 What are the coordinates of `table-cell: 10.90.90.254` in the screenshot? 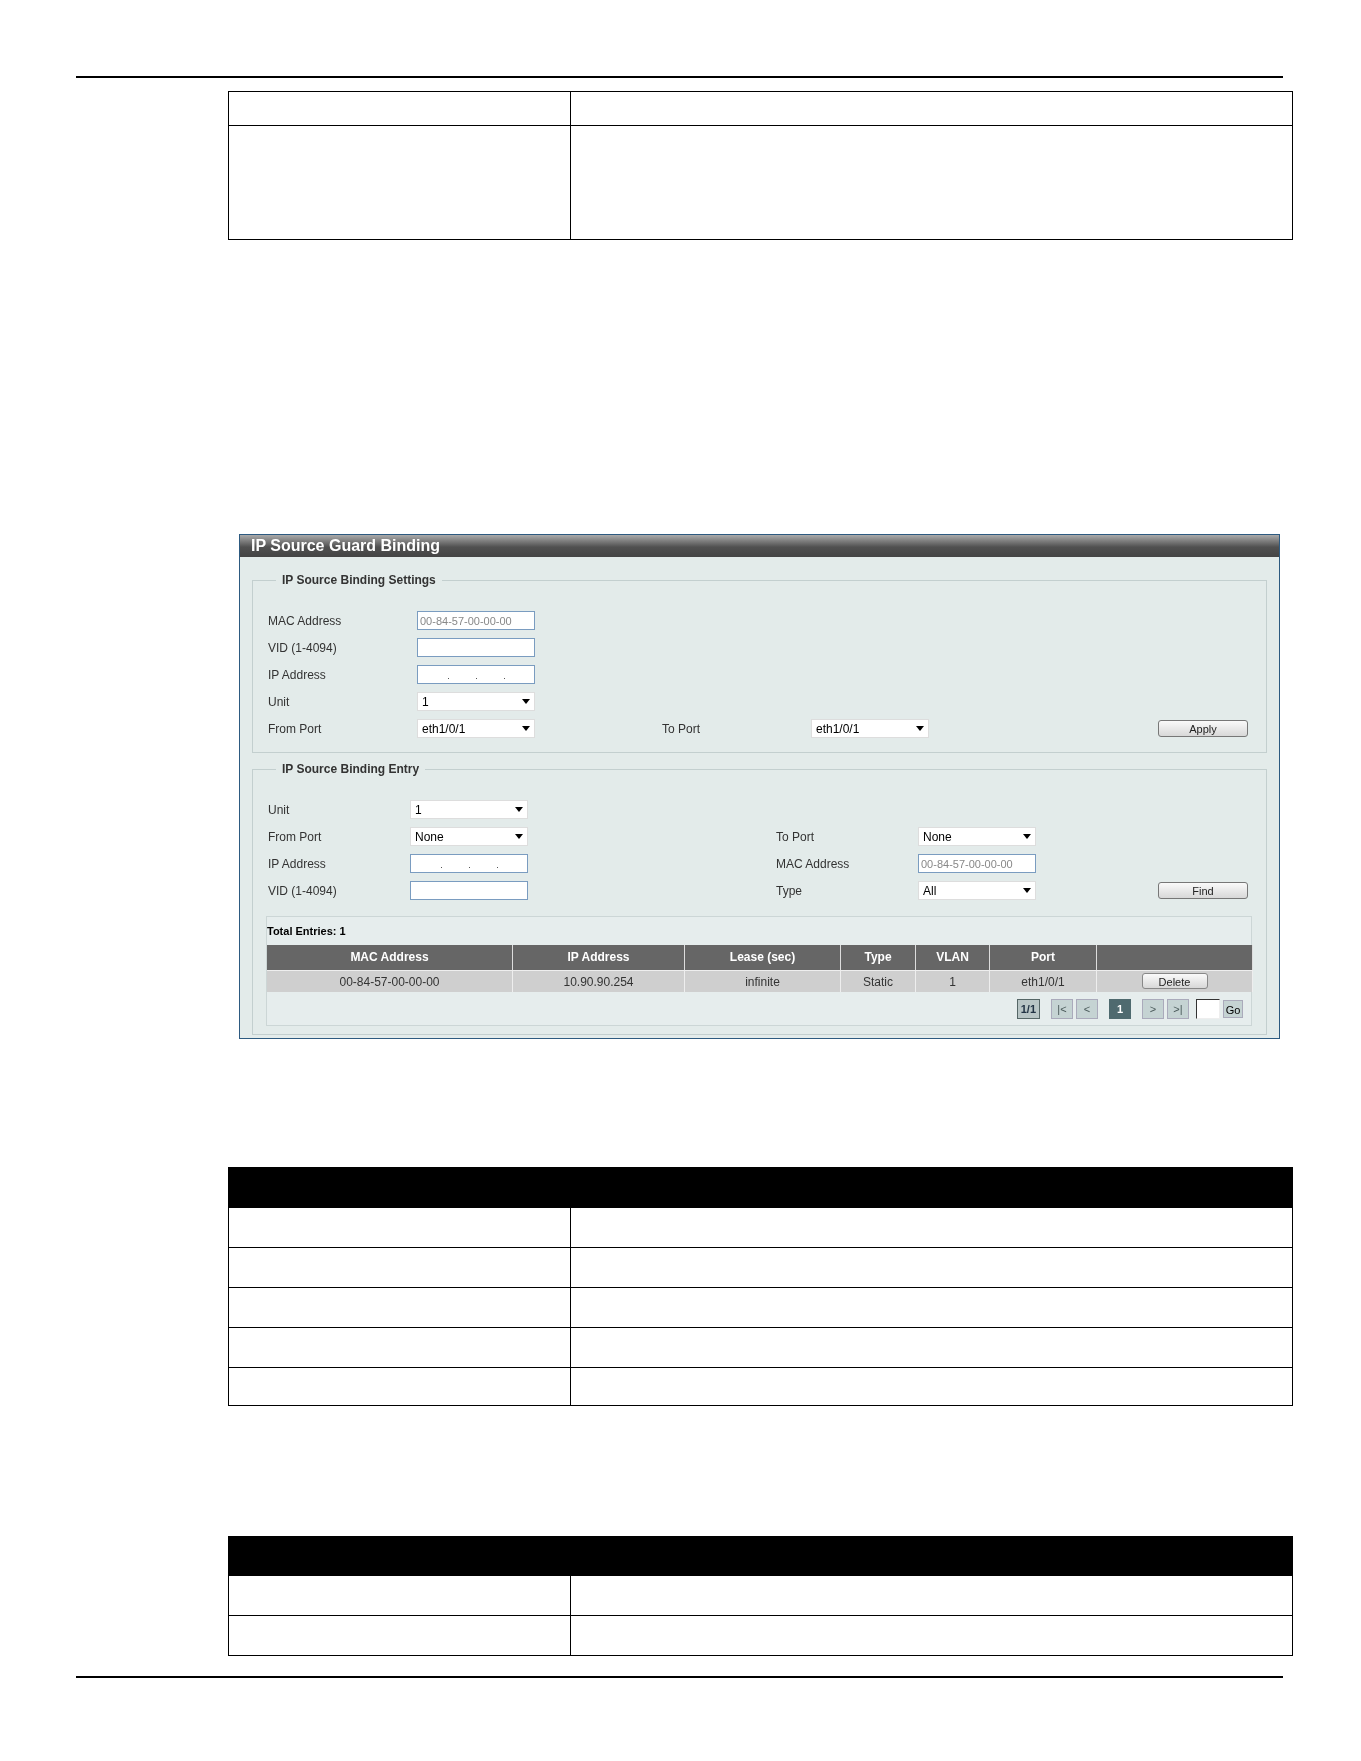 It's located at (599, 980).